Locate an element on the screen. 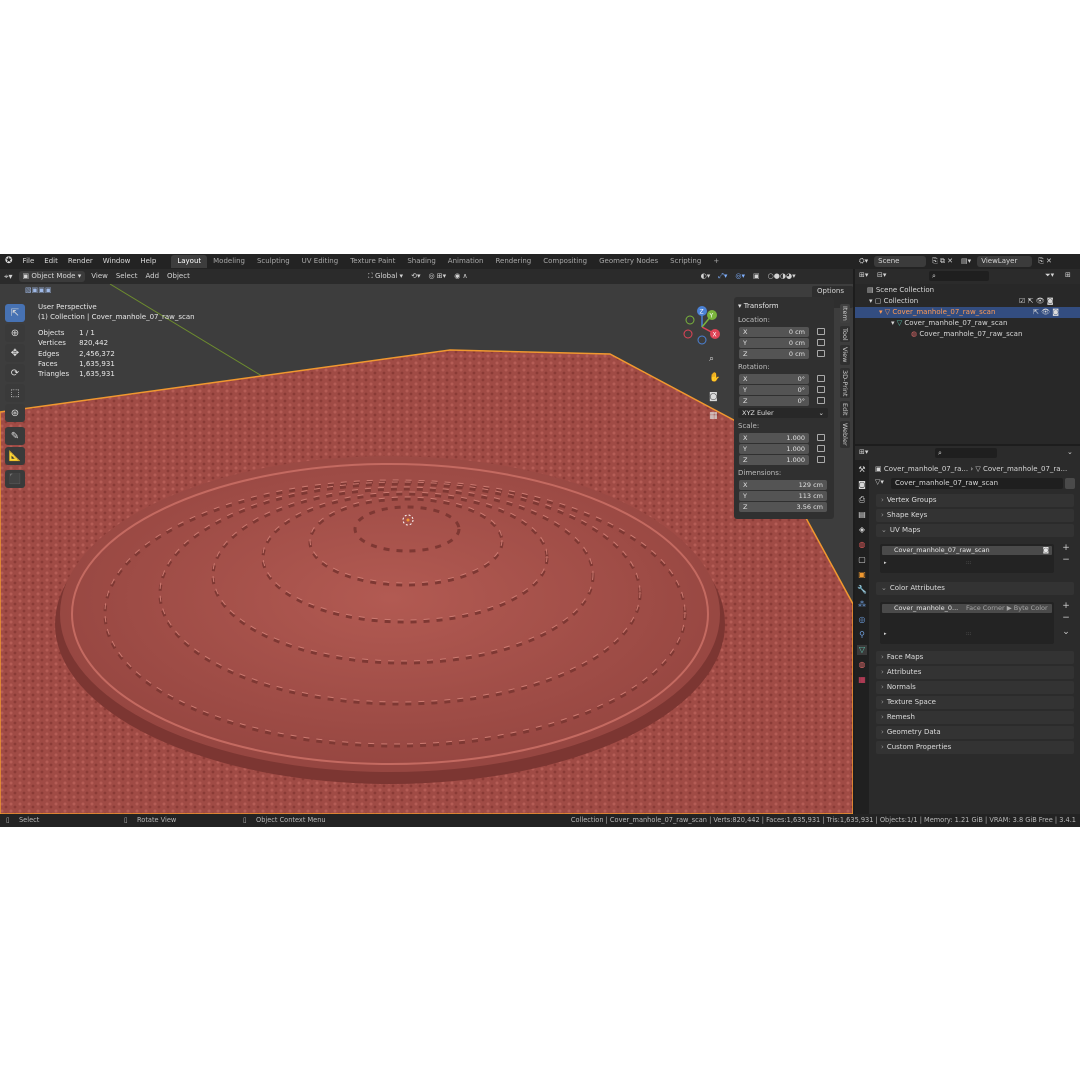 This screenshot has width=1080, height=1080. mesh-data-tab-icon: ▽ is located at coordinates (862, 650).